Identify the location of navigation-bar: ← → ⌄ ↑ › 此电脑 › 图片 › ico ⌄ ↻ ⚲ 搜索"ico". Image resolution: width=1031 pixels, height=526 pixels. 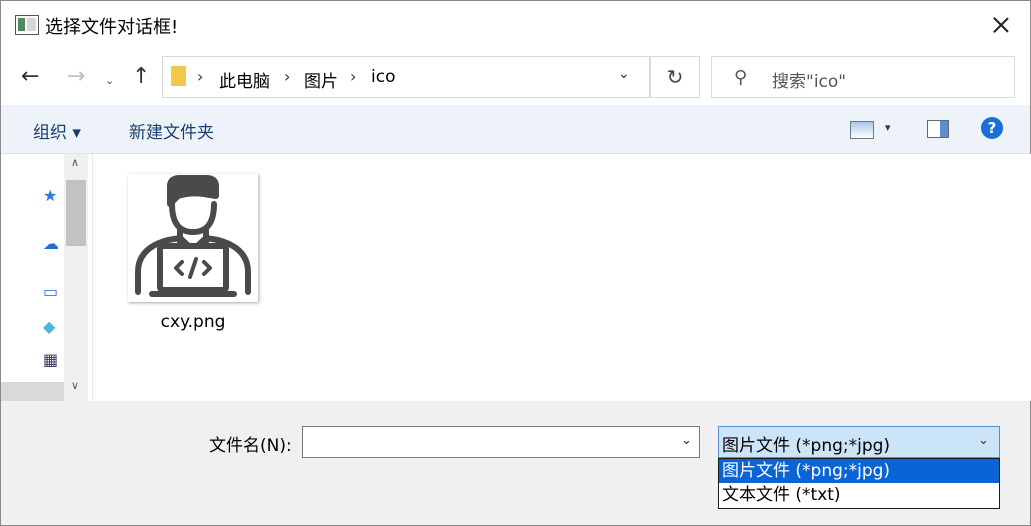
(515, 77).